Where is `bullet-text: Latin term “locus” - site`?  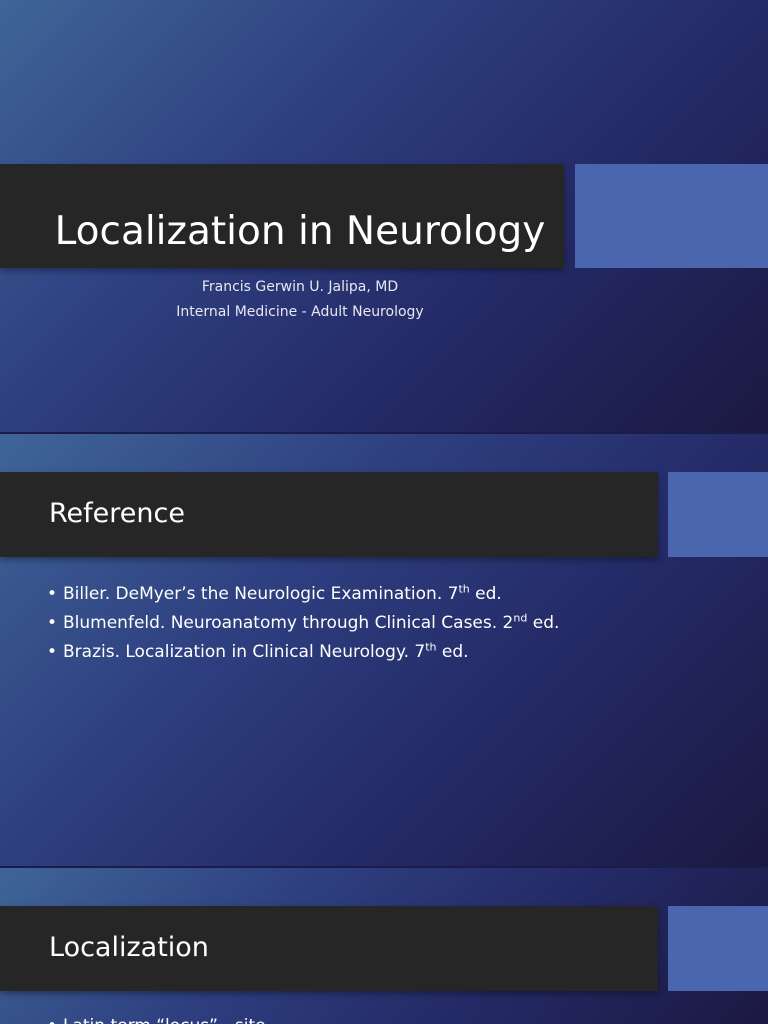
bullet-text: Latin term “locus” - site is located at coordinates (164, 1020).